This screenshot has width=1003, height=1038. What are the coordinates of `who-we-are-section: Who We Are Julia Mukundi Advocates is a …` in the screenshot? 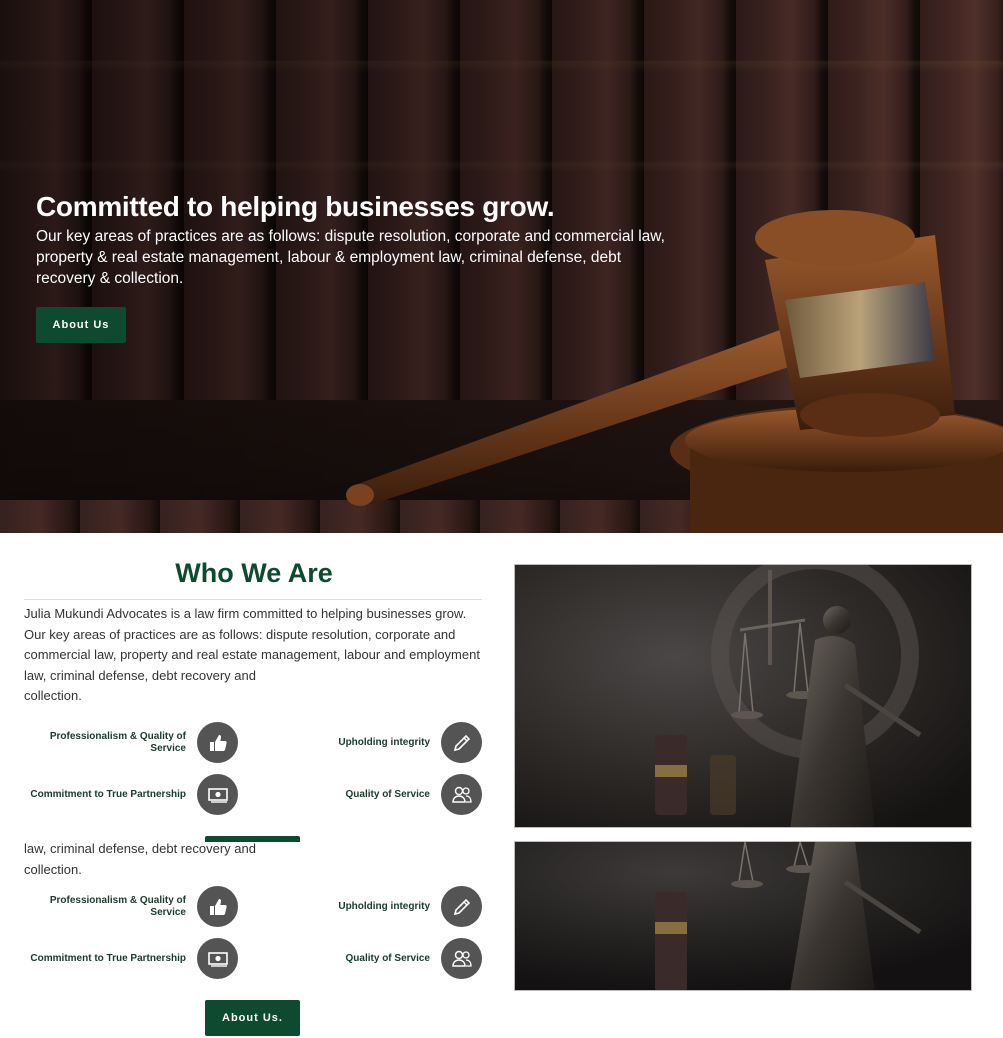 It's located at (254, 632).